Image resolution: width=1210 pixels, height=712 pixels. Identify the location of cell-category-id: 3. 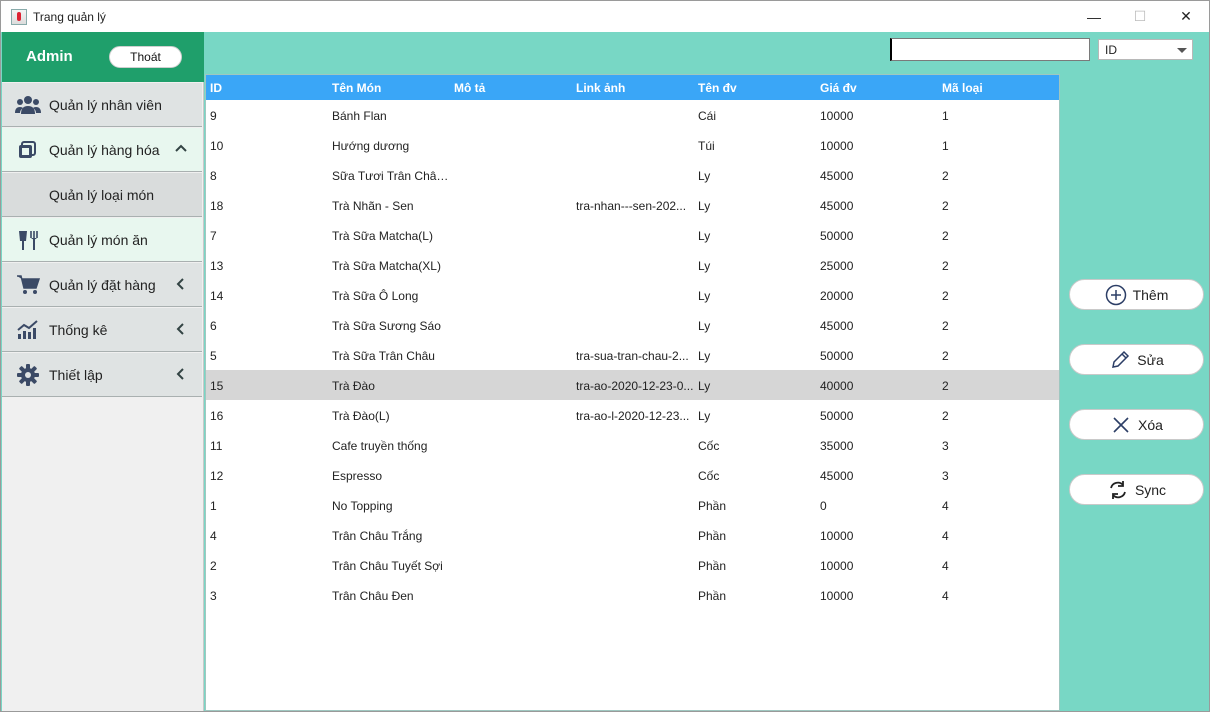
(945, 476).